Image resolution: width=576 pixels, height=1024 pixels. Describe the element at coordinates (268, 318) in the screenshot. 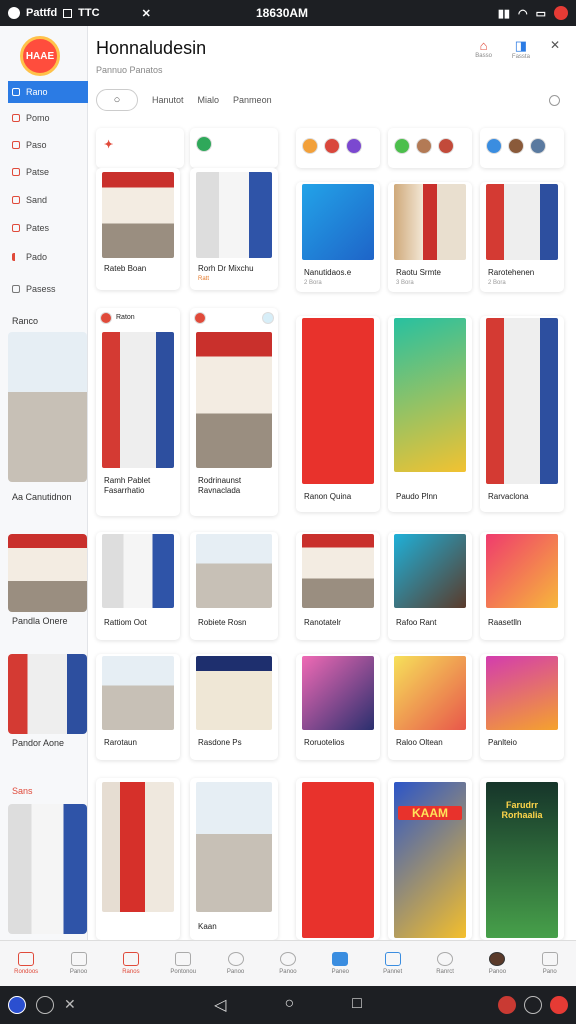

I see `share-icon` at that location.